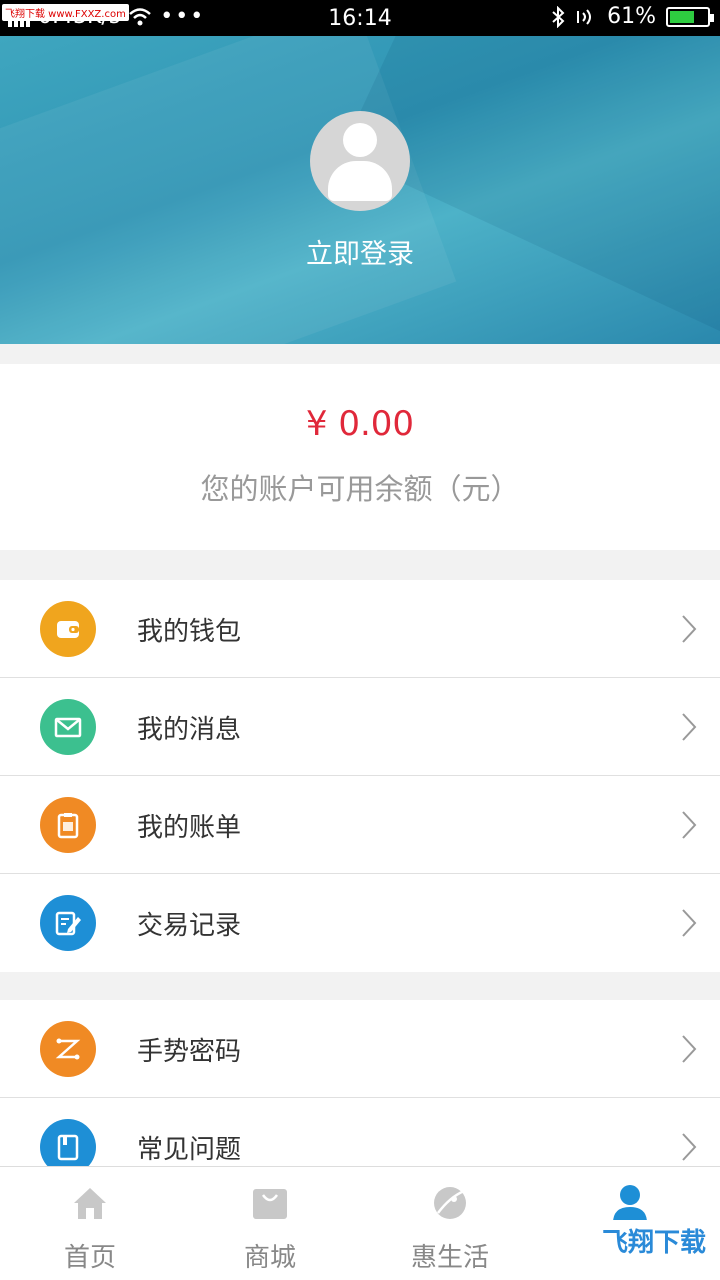  Describe the element at coordinates (450, 1203) in the screenshot. I see `planet-icon` at that location.